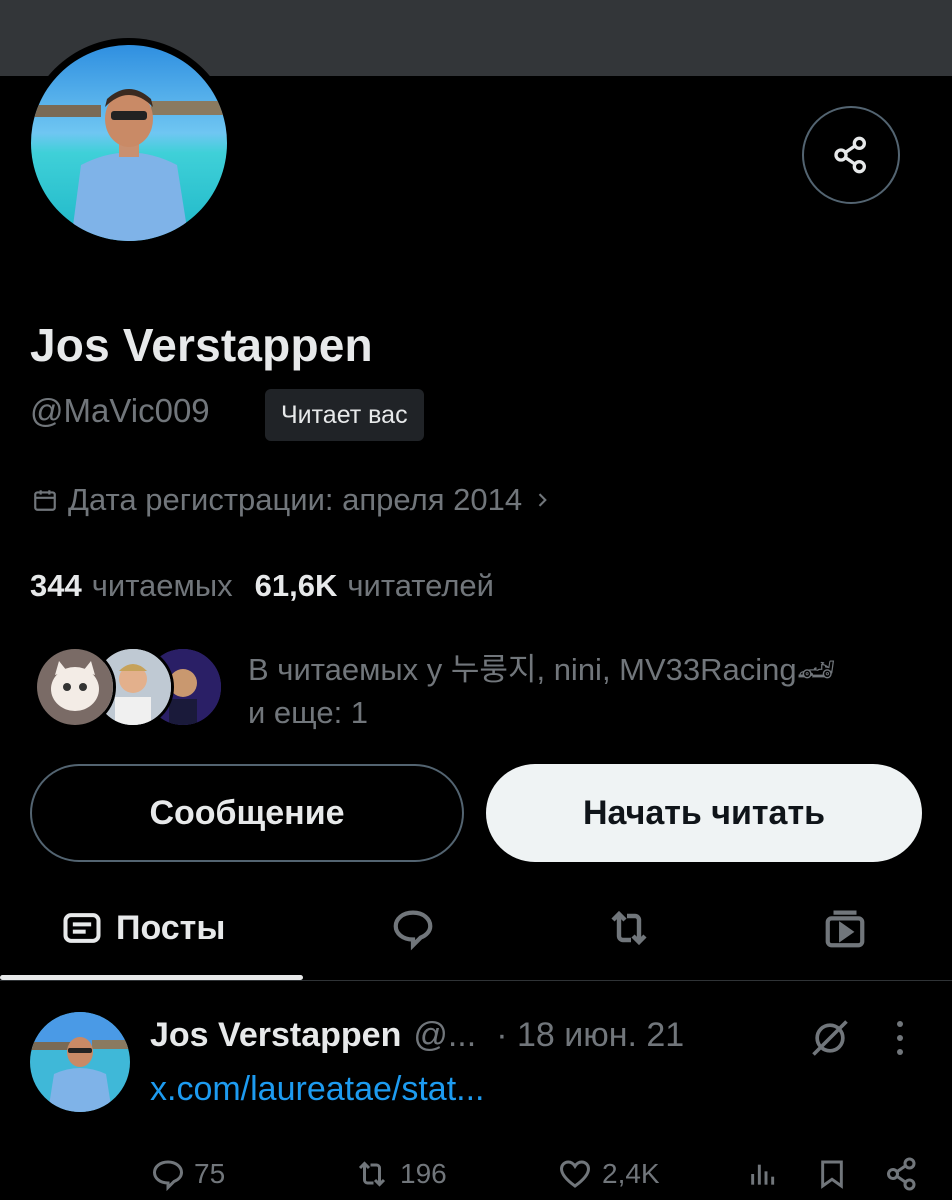 The width and height of the screenshot is (952, 1200). I want to click on share-button, so click(851, 155).